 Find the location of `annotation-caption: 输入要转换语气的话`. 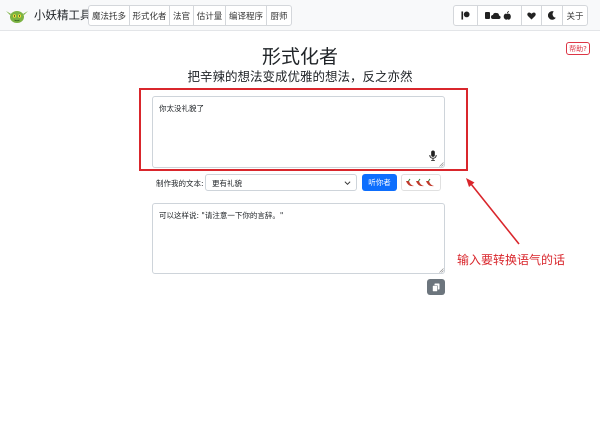

annotation-caption: 输入要转换语气的话 is located at coordinates (511, 260).